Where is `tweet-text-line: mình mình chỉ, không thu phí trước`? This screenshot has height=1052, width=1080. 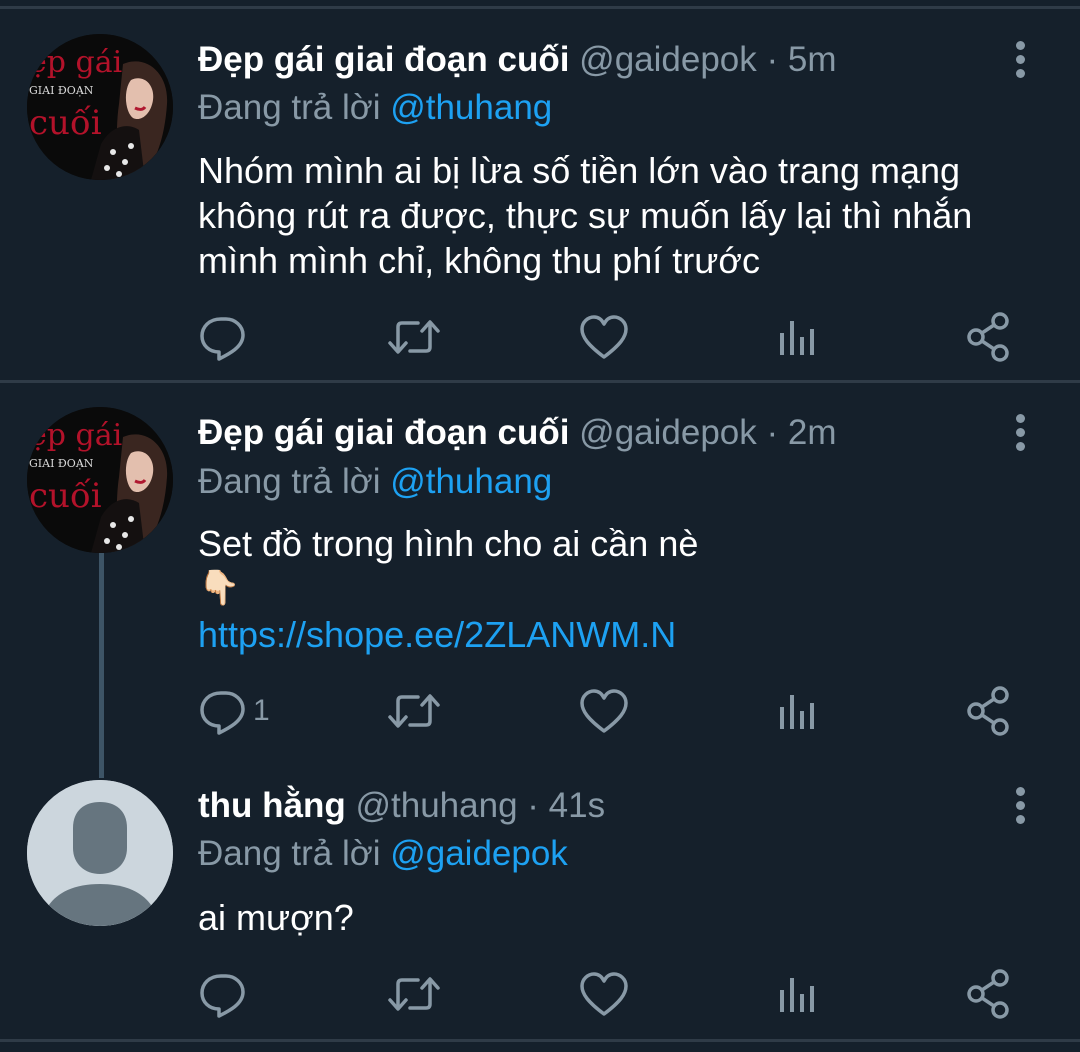 tweet-text-line: mình mình chỉ, không thu phí trước is located at coordinates (479, 260).